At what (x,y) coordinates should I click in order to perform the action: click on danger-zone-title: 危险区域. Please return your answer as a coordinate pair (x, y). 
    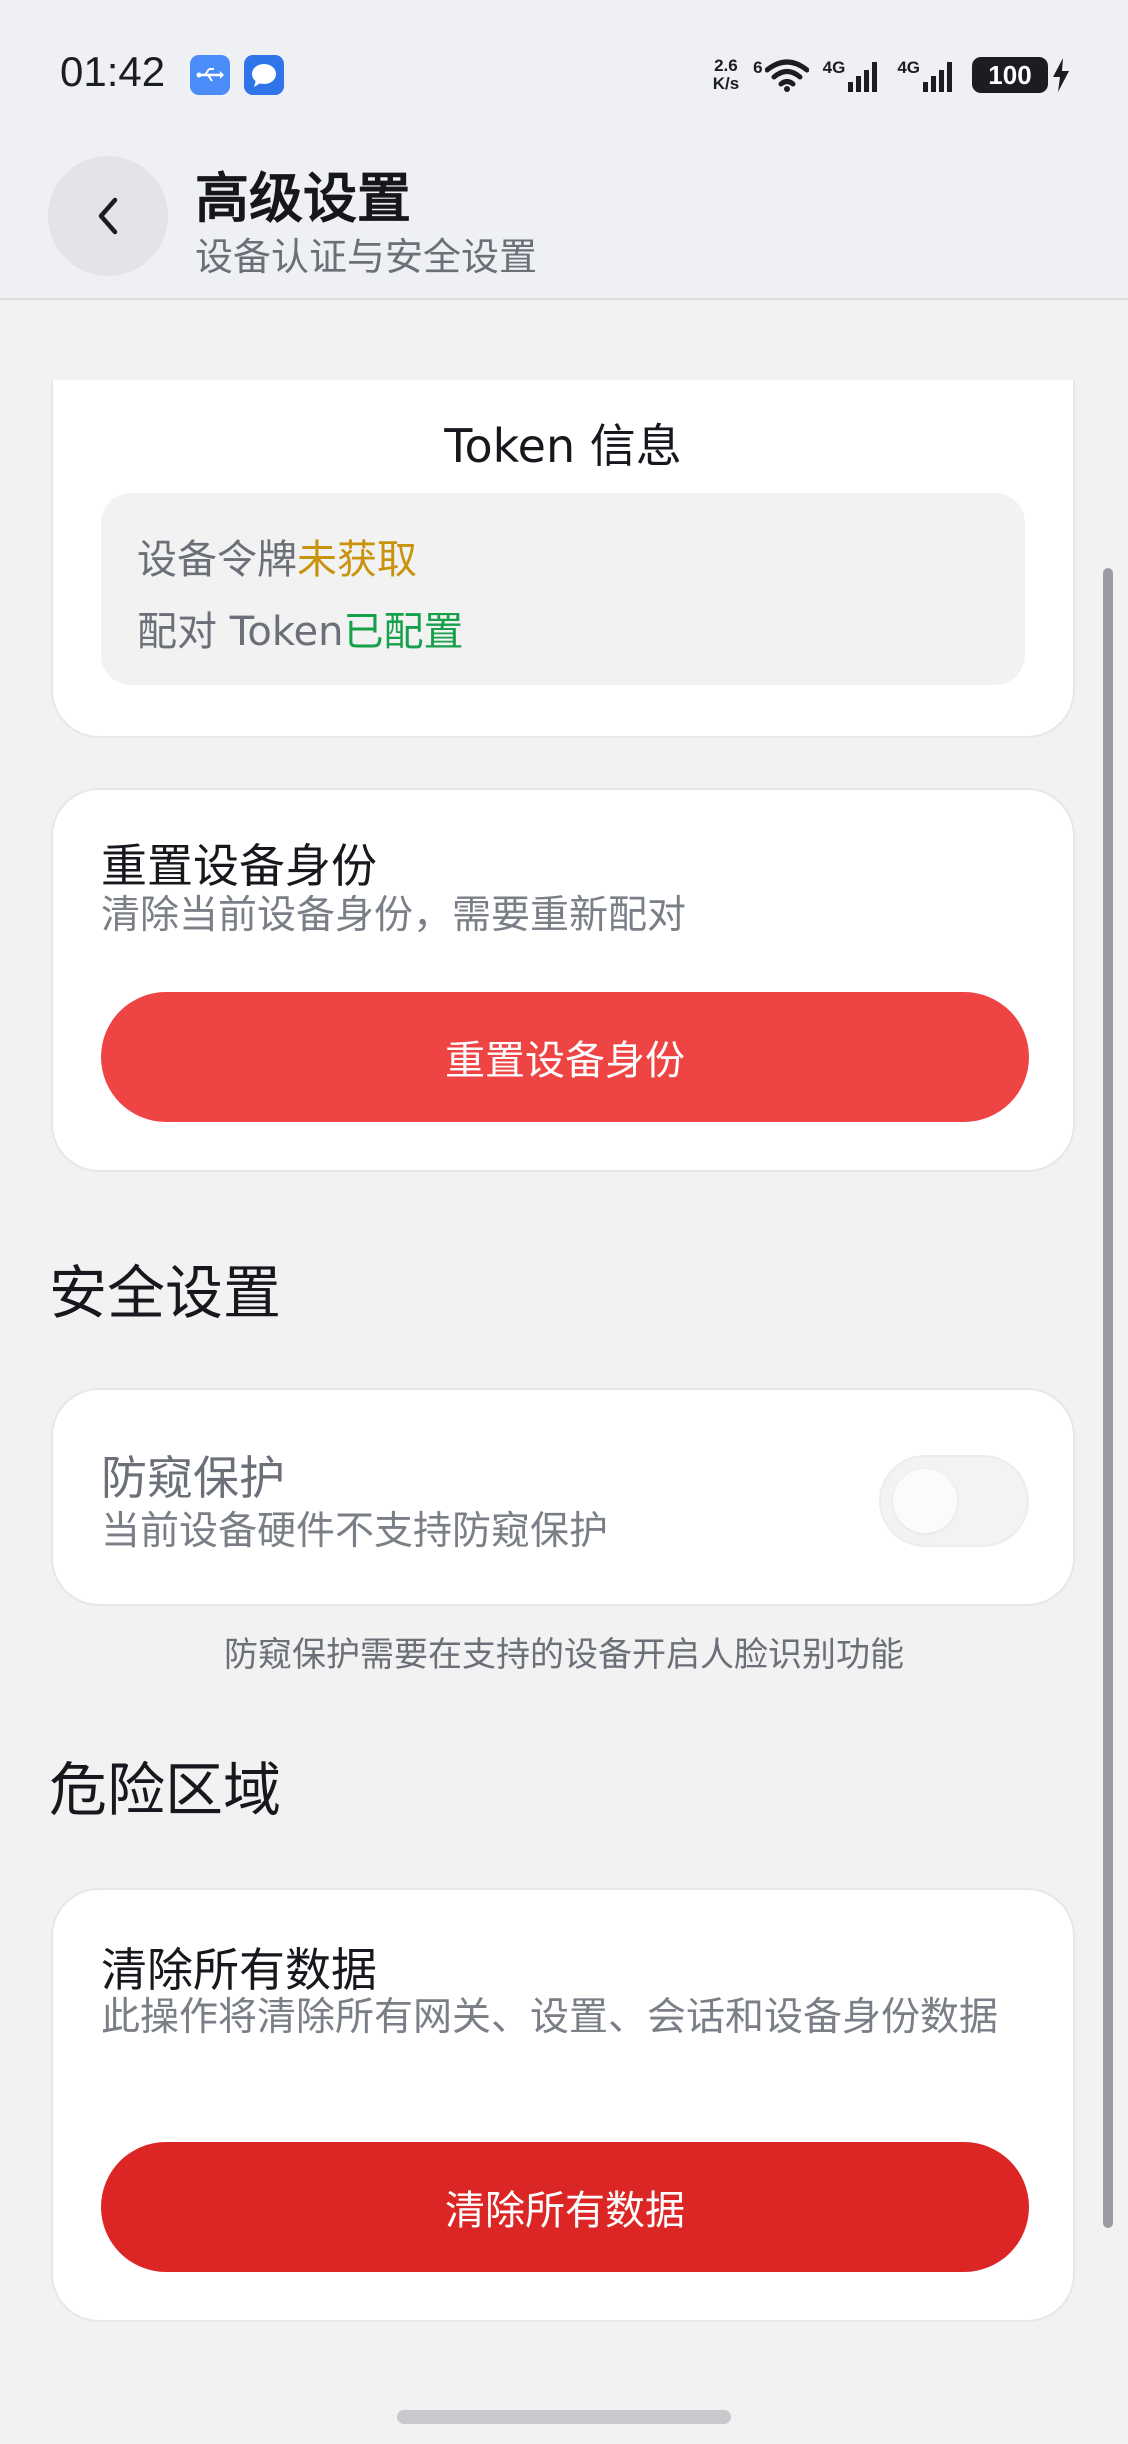
    Looking at the image, I should click on (165, 1790).